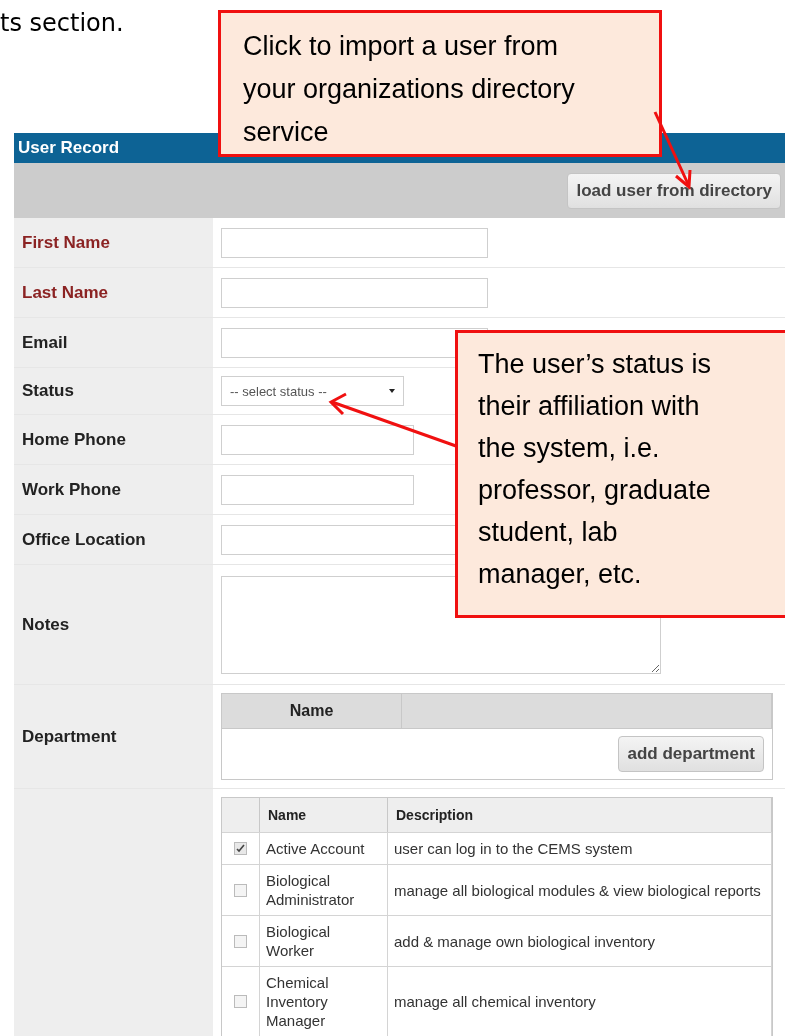 This screenshot has height=1036, width=785. Describe the element at coordinates (674, 190) in the screenshot. I see `load-user-button: load user from directory` at that location.